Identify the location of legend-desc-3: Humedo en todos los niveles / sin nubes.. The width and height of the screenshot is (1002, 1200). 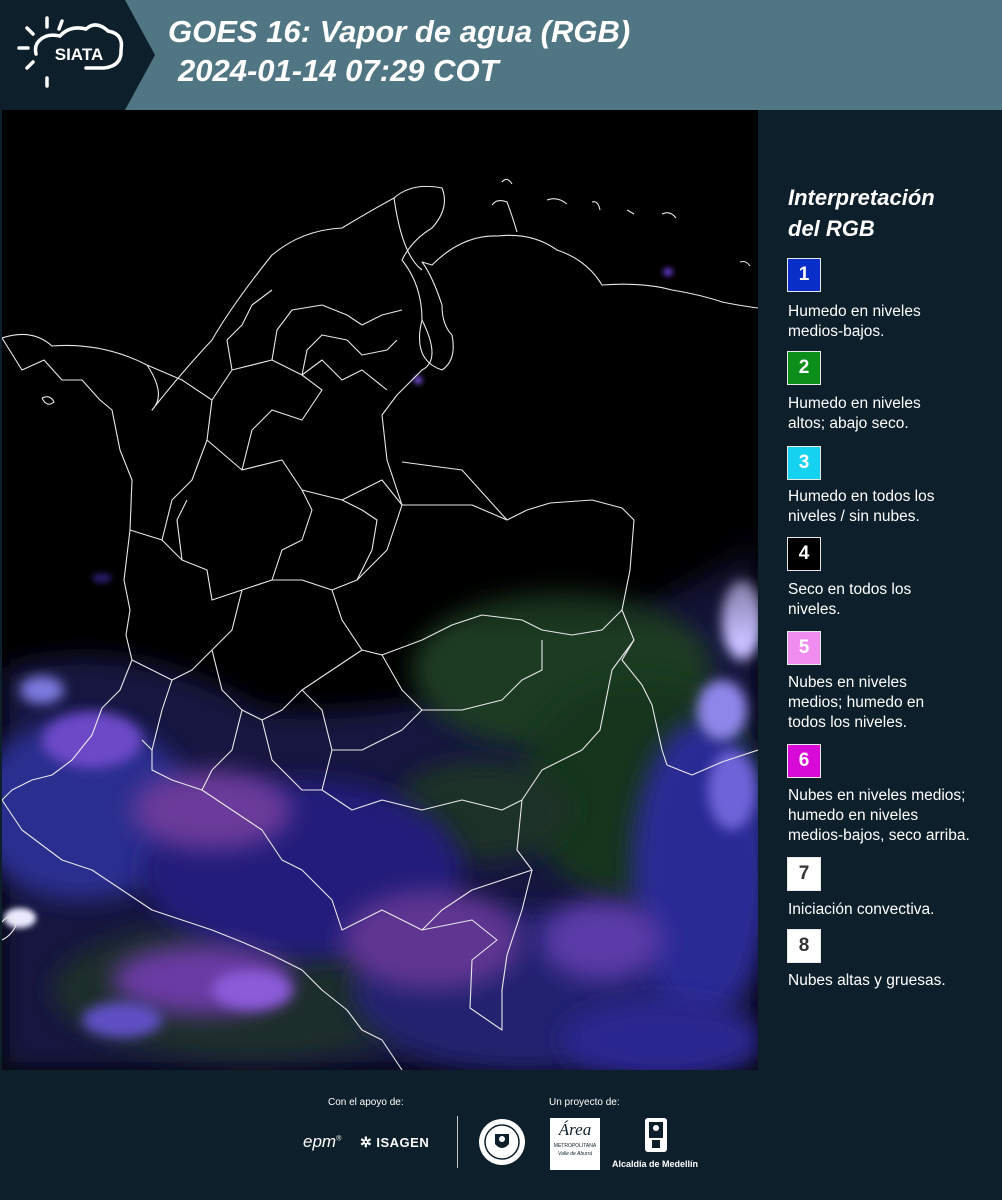
(861, 506).